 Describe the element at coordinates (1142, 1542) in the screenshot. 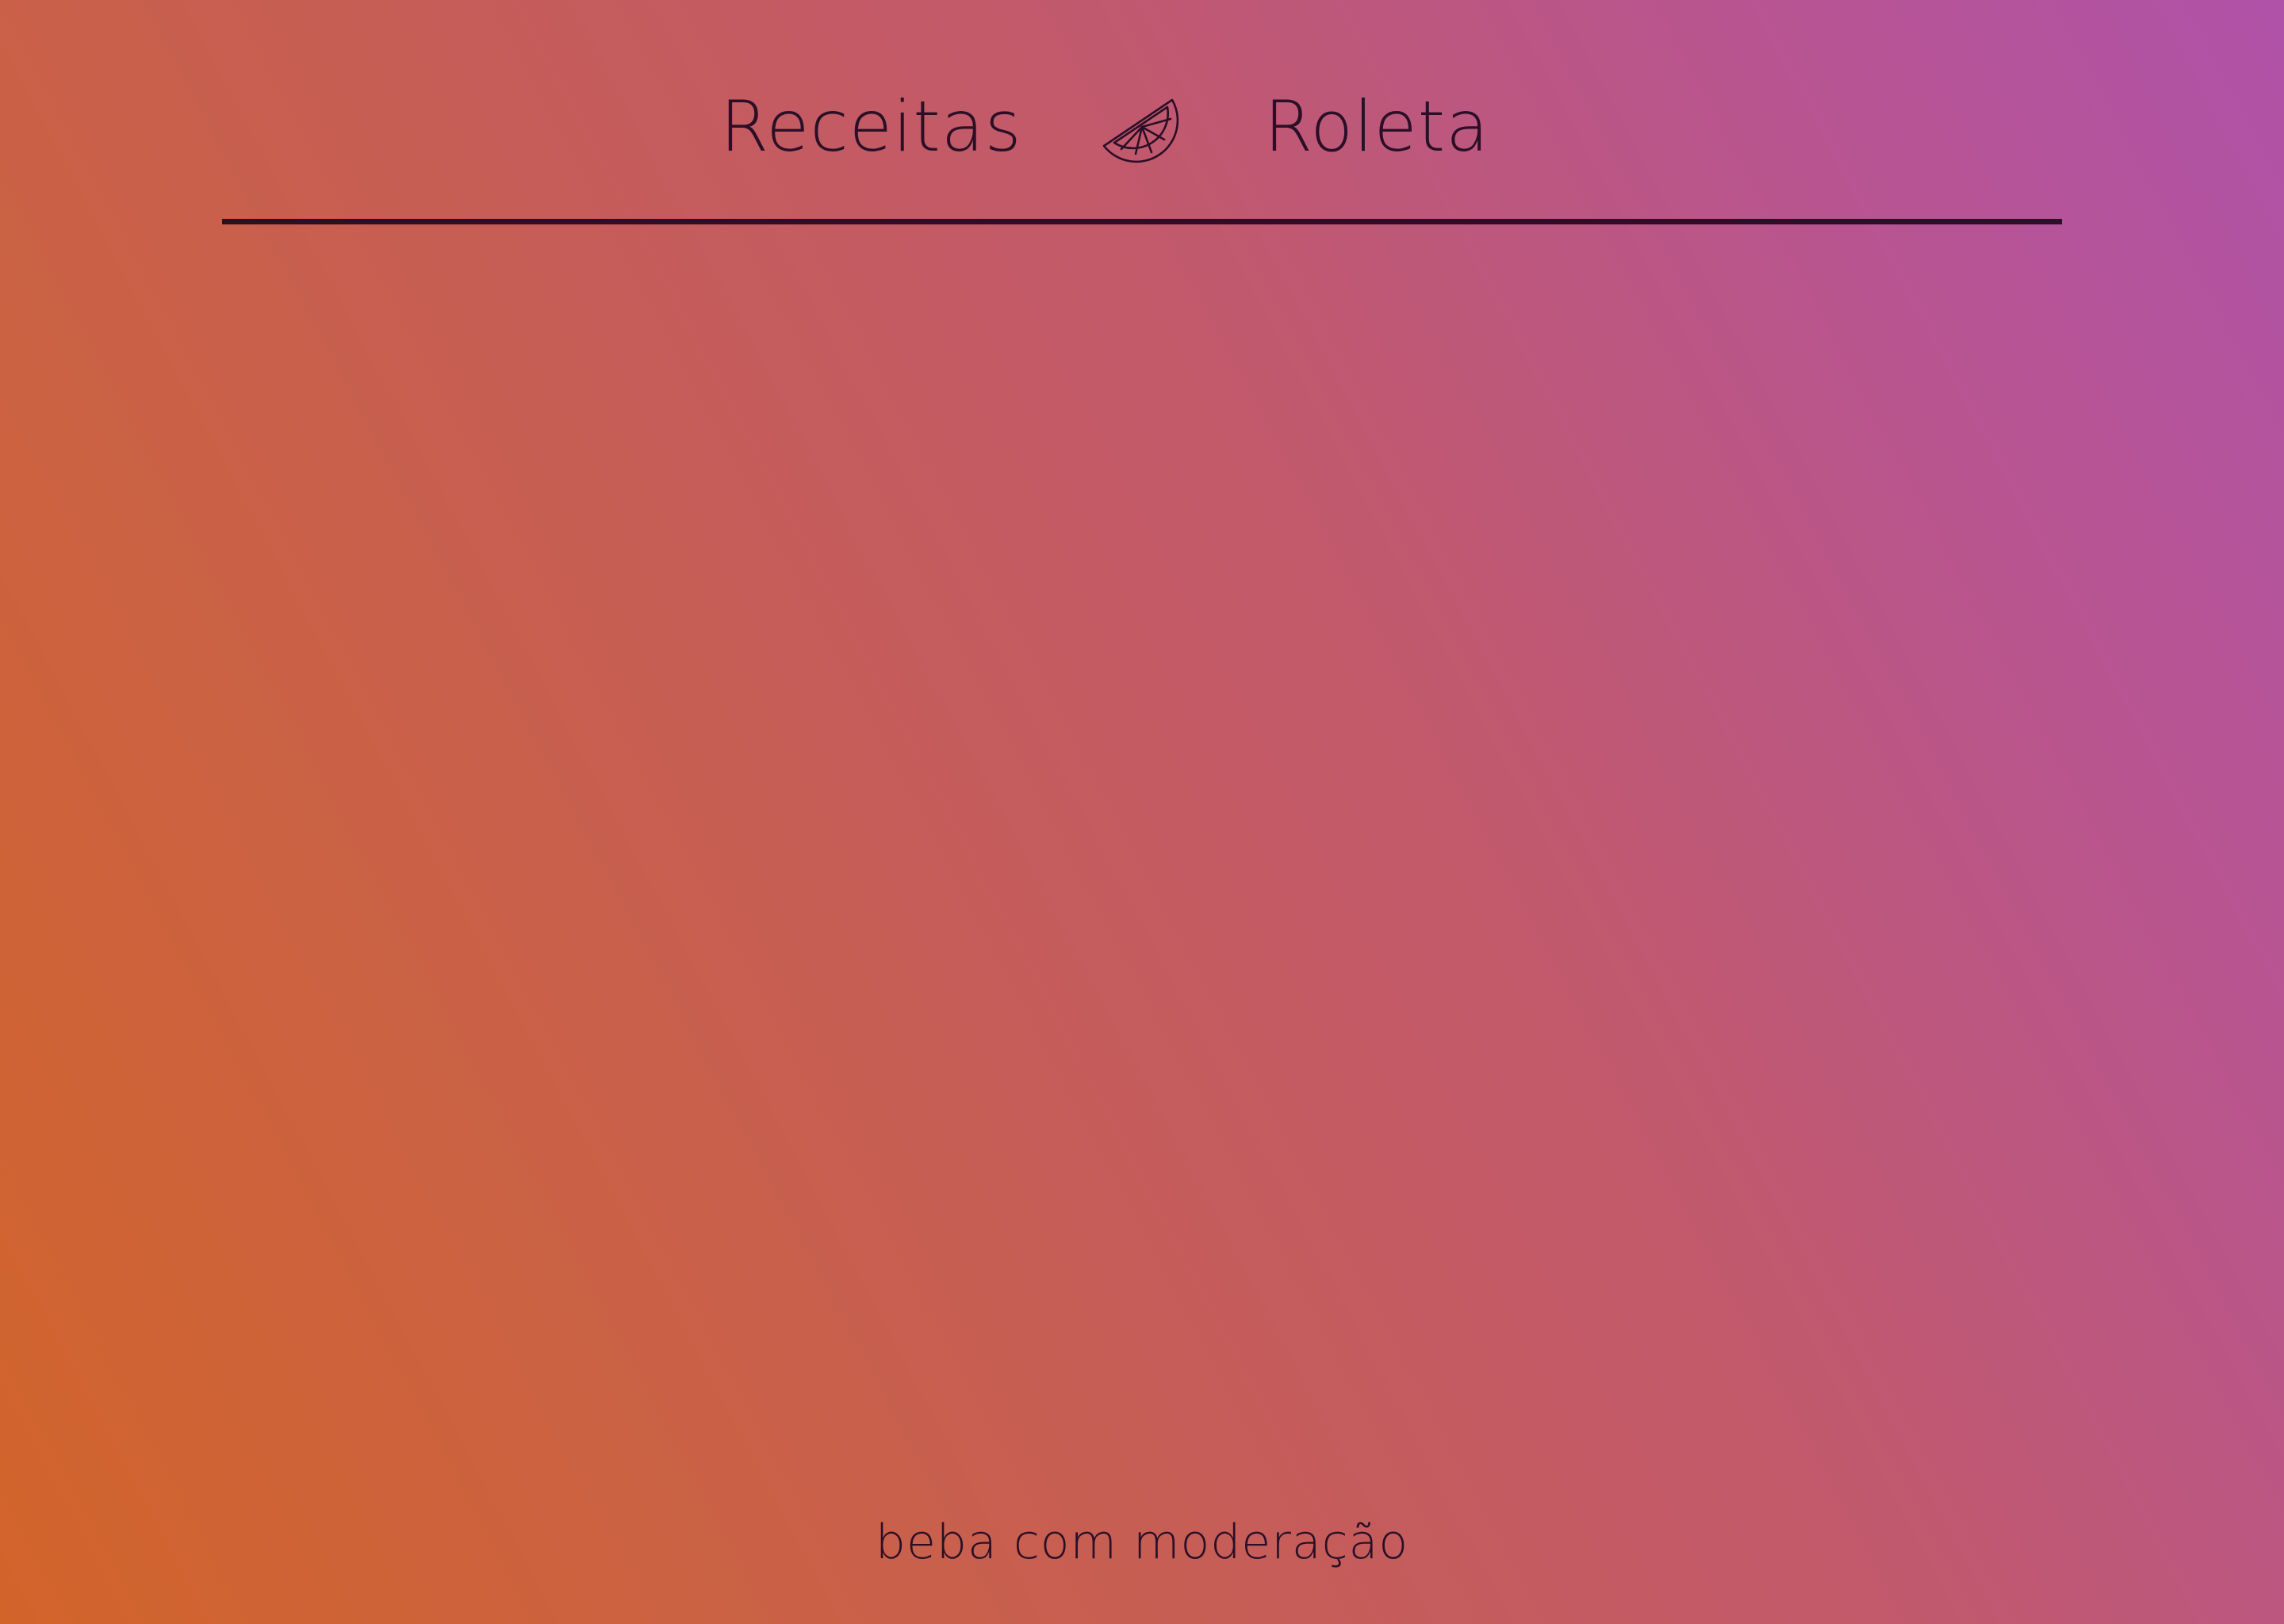

I see `footer-disclaimer: beba com moderação` at that location.